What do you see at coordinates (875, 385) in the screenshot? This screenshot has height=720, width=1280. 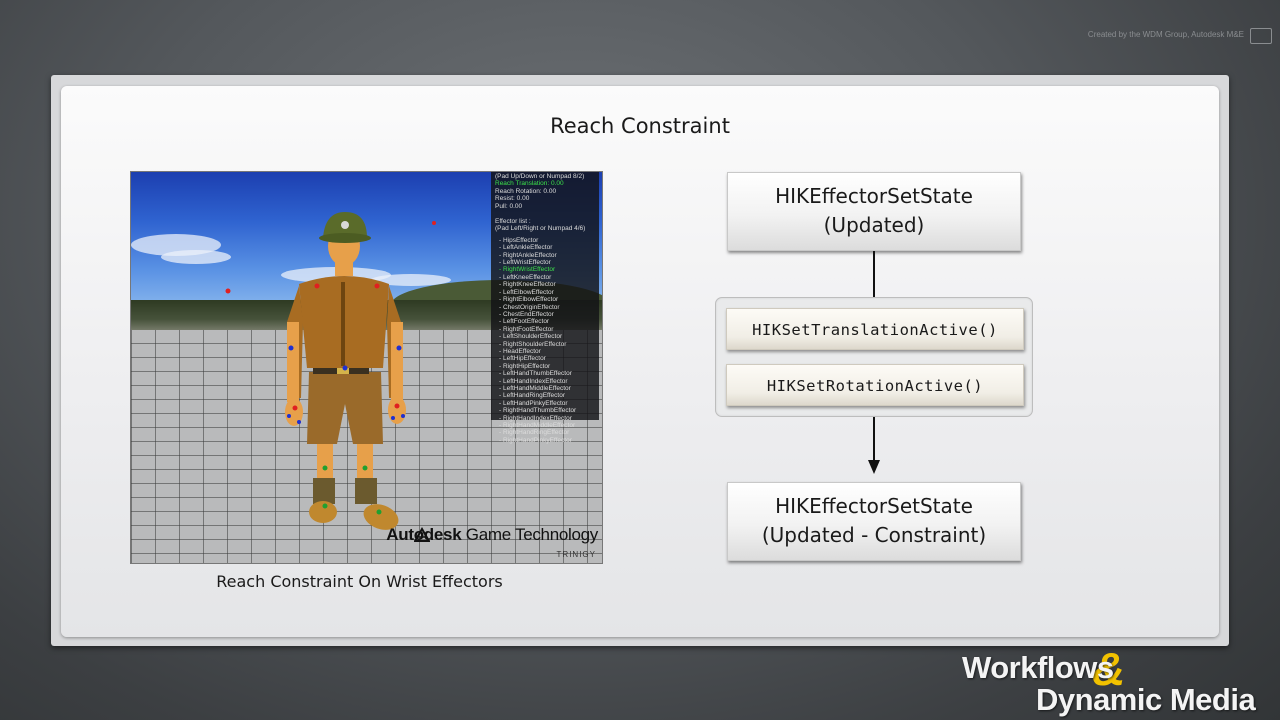 I see `rotation-active-function: HIKSetRotationActive()` at bounding box center [875, 385].